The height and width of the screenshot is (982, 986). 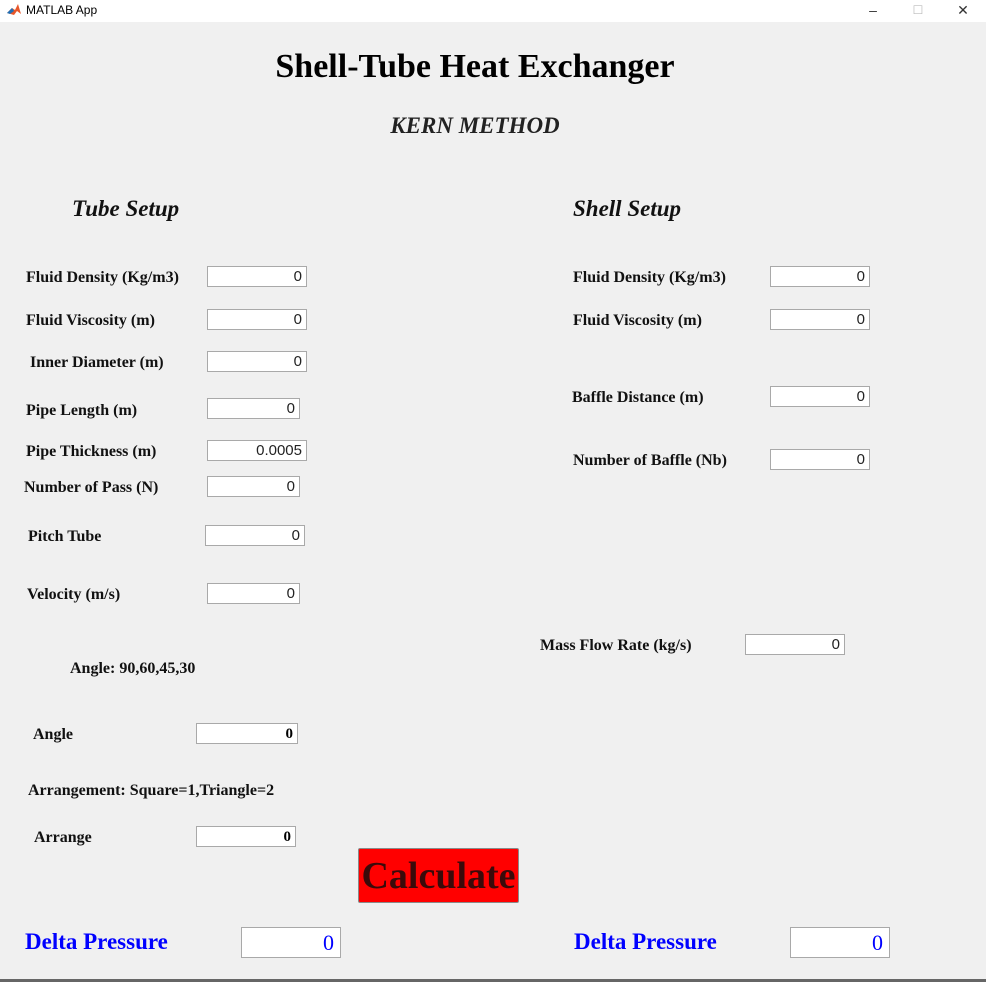 I want to click on shell-delta-pressure-label: Delta Pressure, so click(x=645, y=941).